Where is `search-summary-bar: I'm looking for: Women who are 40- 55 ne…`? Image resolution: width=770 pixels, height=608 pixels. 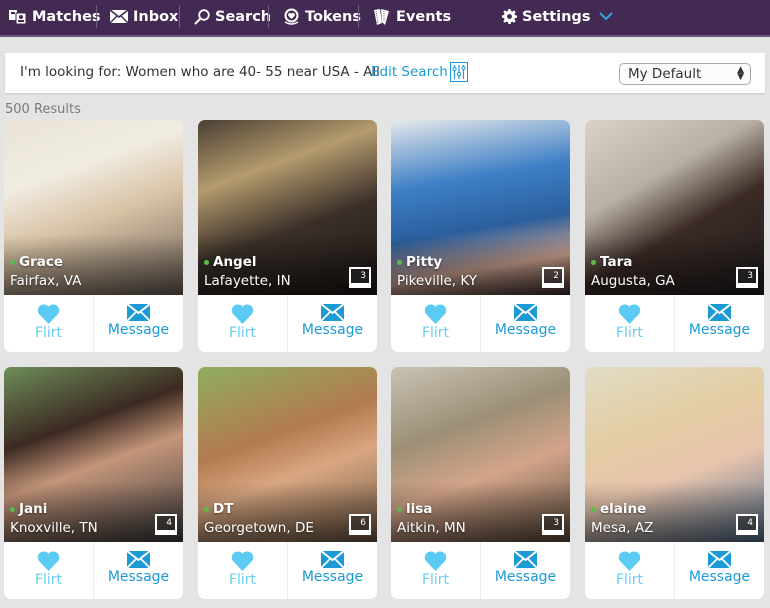 search-summary-bar: I'm looking for: Women who are 40- 55 ne… is located at coordinates (385, 73).